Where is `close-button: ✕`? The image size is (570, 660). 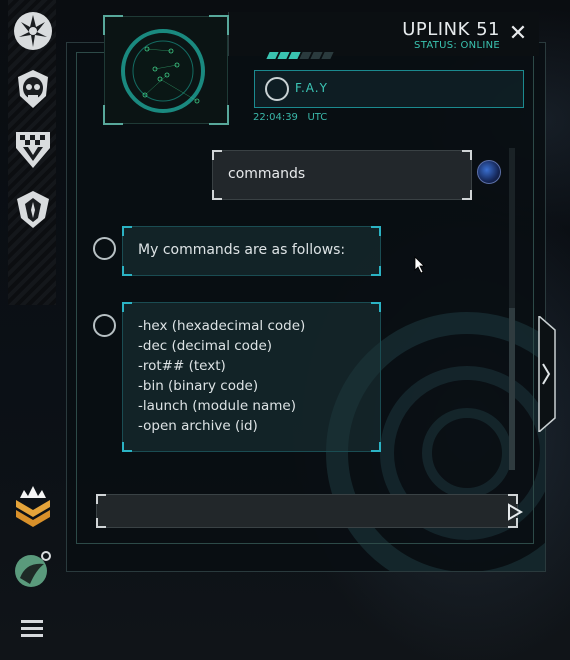 close-button: ✕ is located at coordinates (518, 34).